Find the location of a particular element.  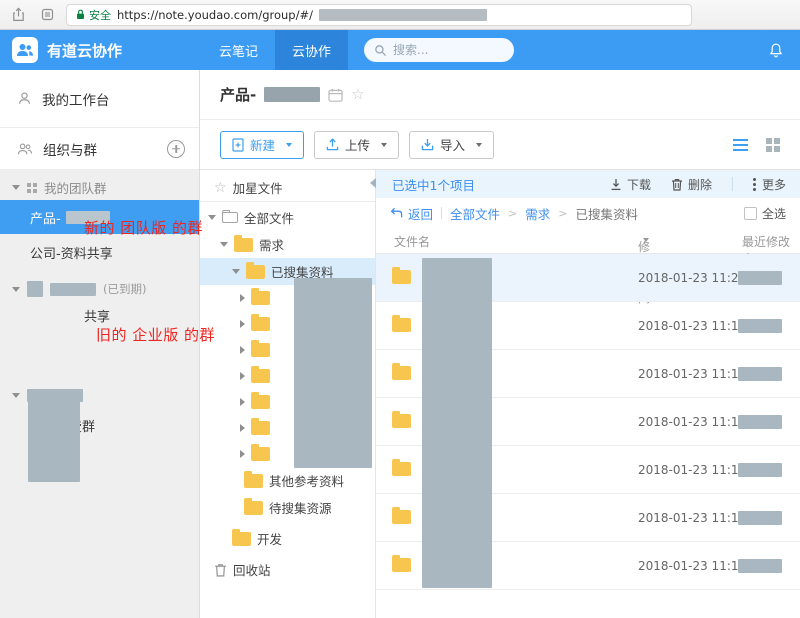

tree-item-other-refs: 其他参考资料 is located at coordinates (287, 480).